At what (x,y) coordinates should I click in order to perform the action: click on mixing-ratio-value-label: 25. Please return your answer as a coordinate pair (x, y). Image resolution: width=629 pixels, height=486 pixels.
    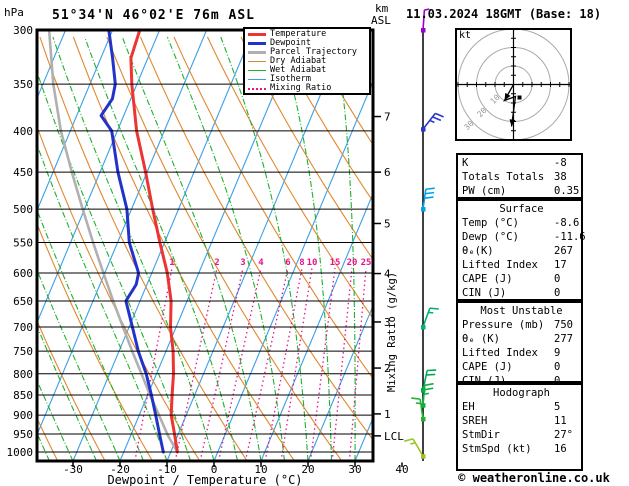
    Looking at the image, I should click on (366, 263).